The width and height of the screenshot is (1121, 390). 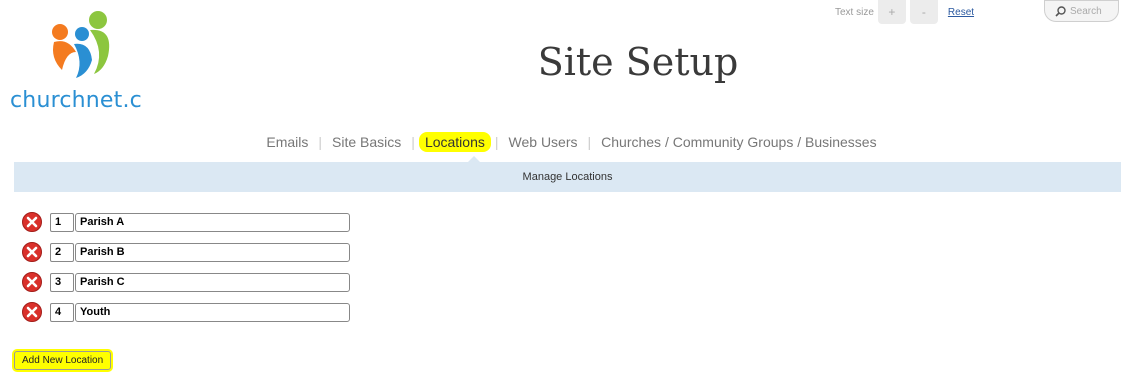 I want to click on tab-web-users: Web Users, so click(x=543, y=142).